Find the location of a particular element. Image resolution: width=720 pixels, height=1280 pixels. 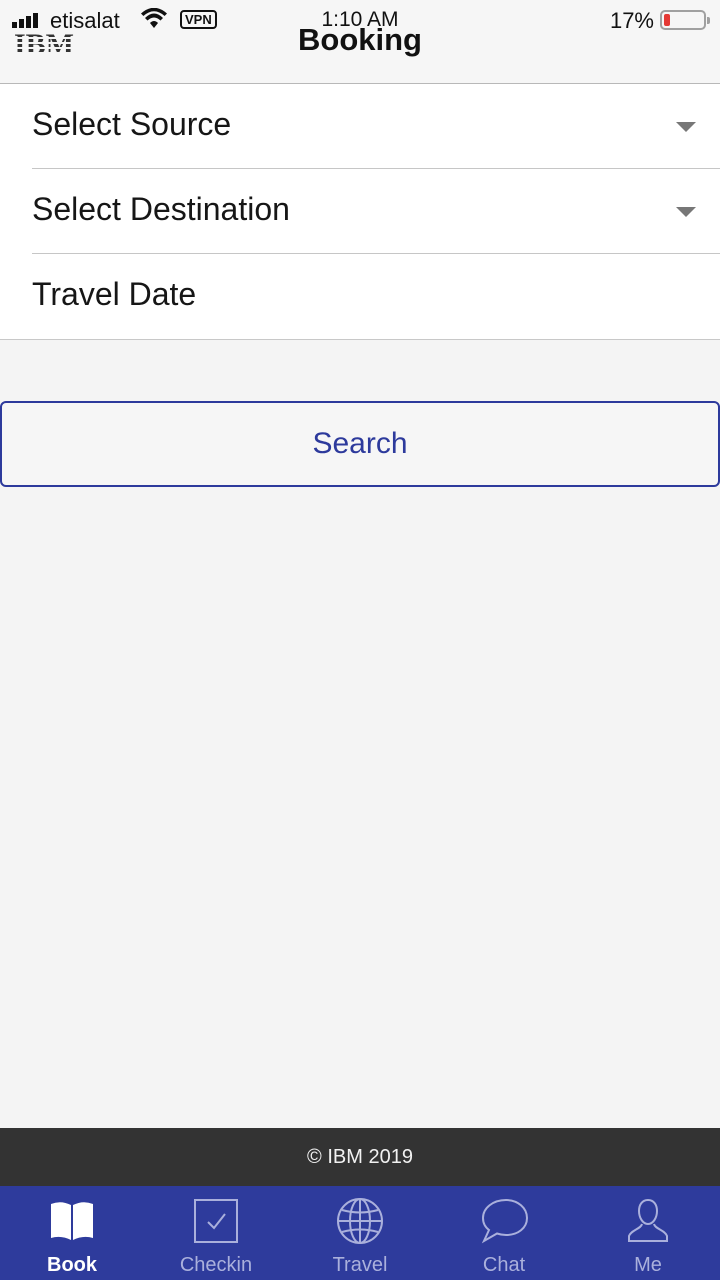

tab-checkin-label: Checkin is located at coordinates (216, 1265).